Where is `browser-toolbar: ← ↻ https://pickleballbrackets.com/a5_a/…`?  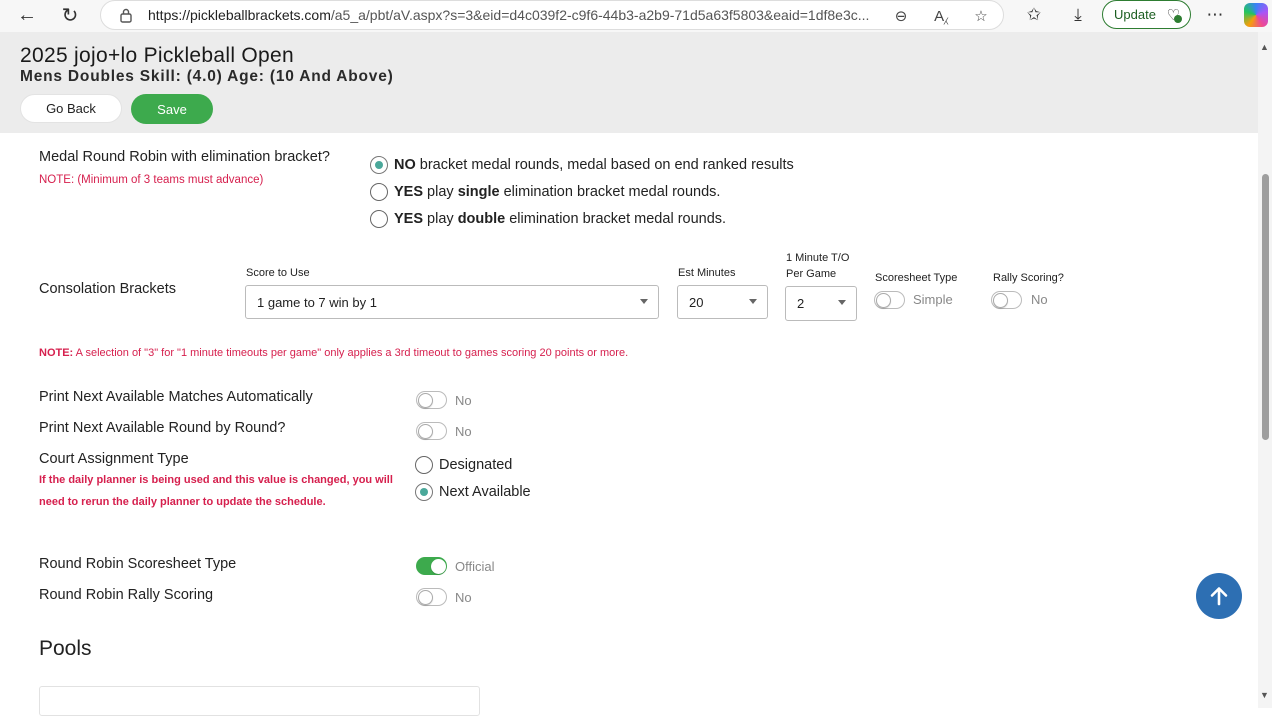 browser-toolbar: ← ↻ https://pickleballbrackets.com/a5_a/… is located at coordinates (636, 16).